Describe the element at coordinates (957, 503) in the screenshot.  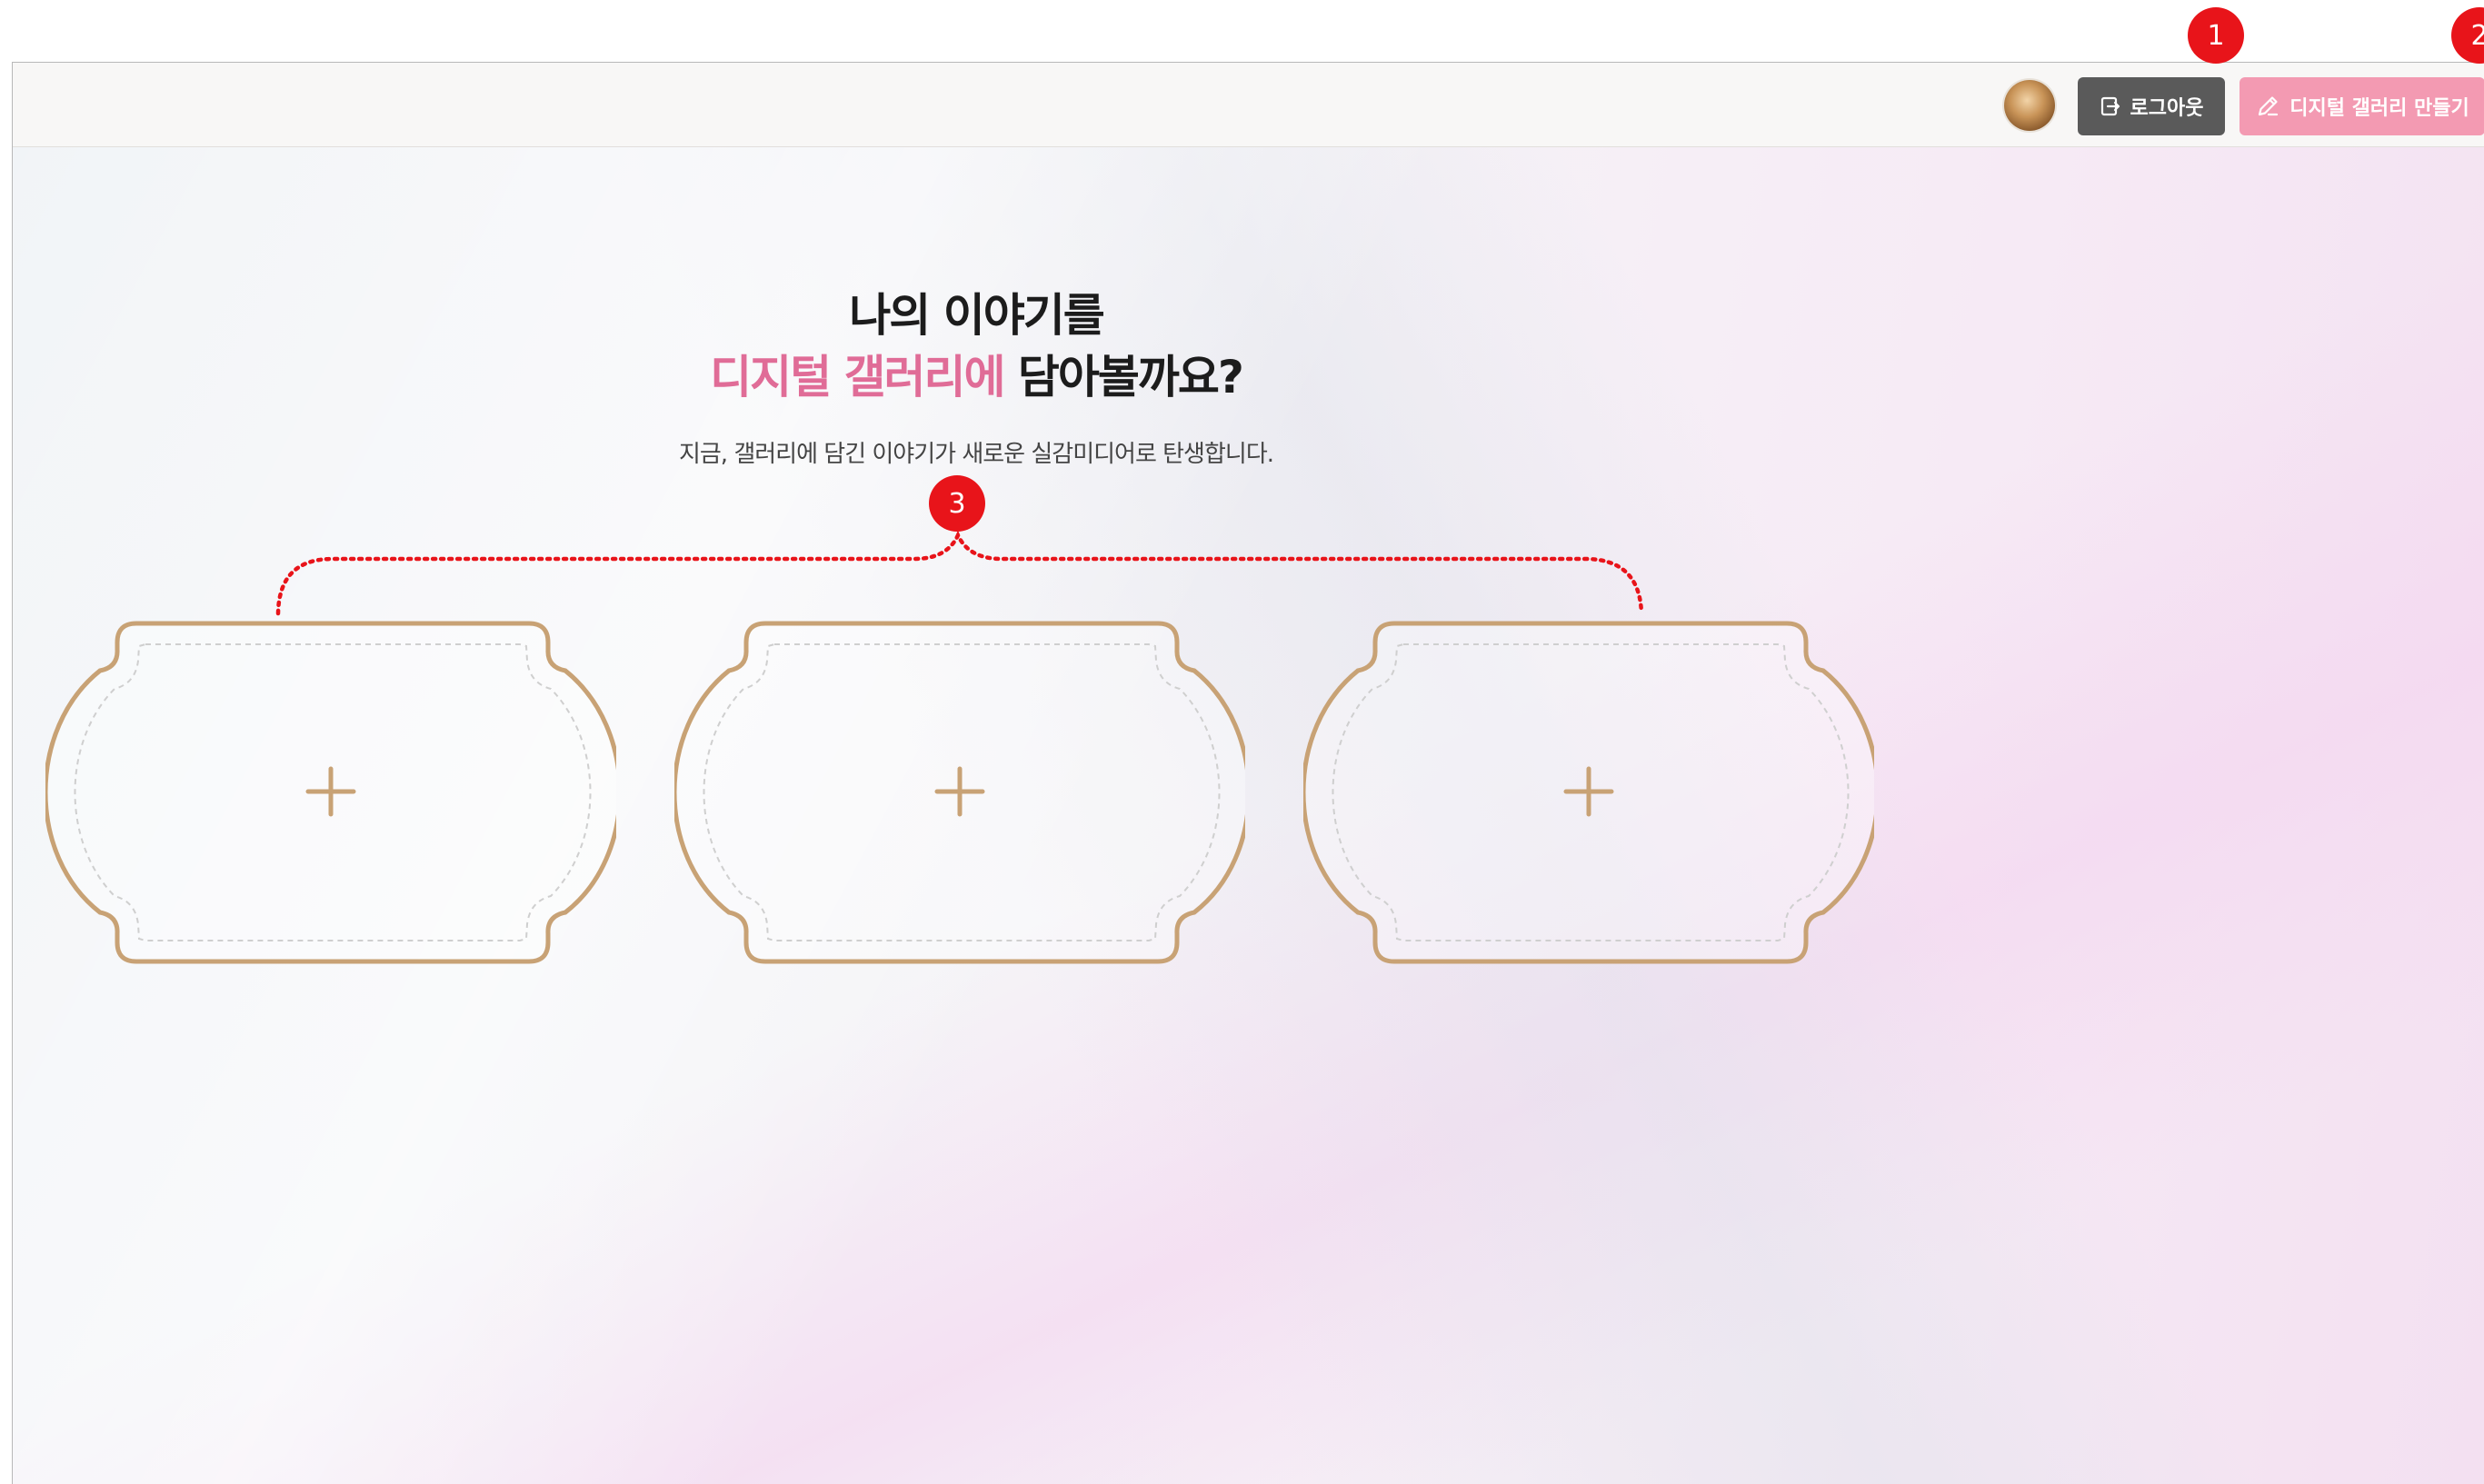
I see `annotation-badge-3: 3` at that location.